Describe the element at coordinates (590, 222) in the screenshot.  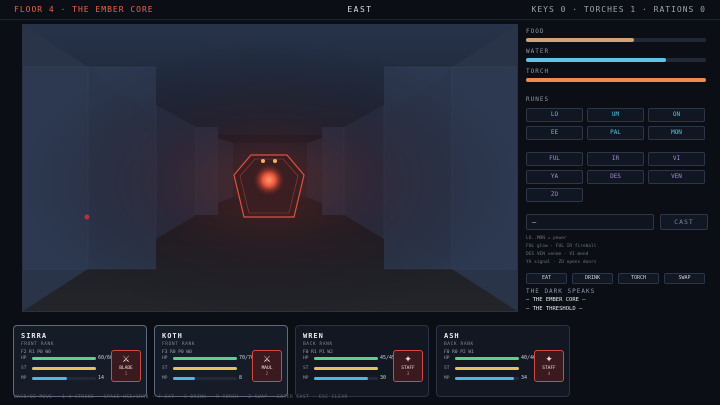
I see `spell-input: —` at that location.